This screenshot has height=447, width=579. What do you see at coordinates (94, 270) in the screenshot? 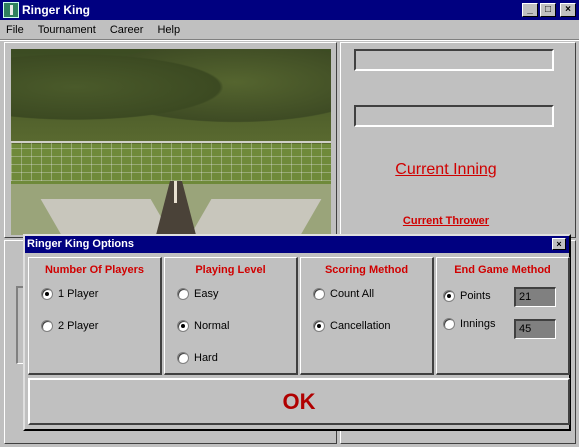
I see `players-group-title: Number Of Players` at bounding box center [94, 270].